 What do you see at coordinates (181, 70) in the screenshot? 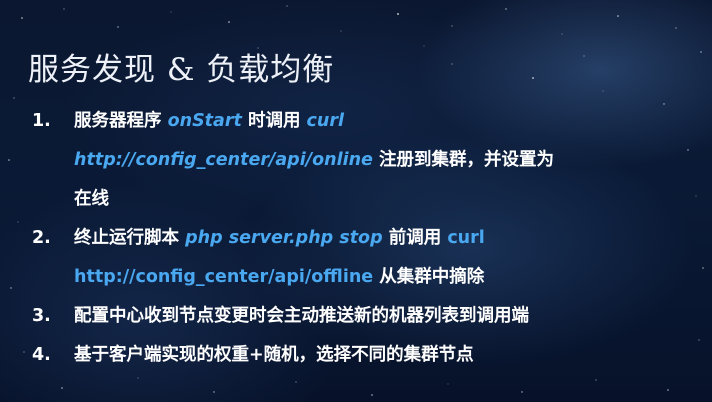
I see `slide-title: 服务发现 & 负载均衡` at bounding box center [181, 70].